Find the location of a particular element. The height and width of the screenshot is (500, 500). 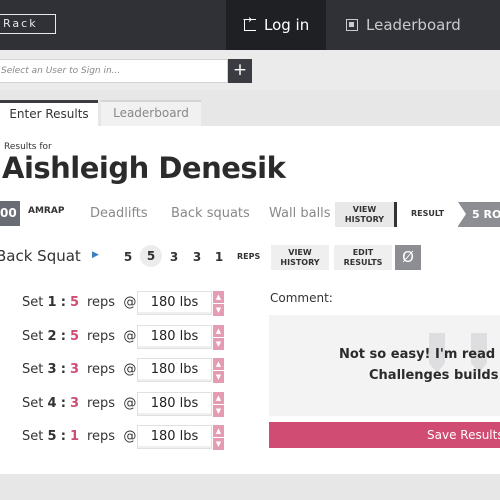

set-row-label: Set 3 : 3 is located at coordinates (51, 369).